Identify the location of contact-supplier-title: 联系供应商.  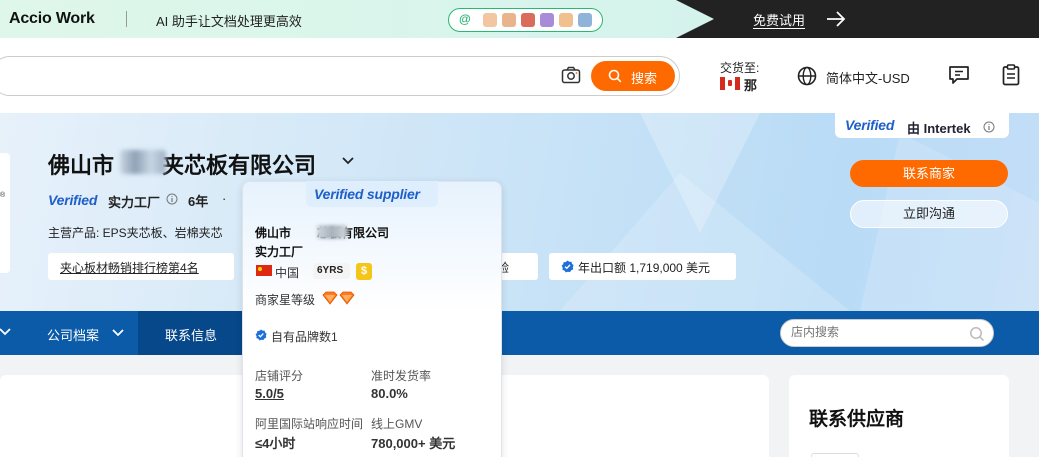
(857, 419).